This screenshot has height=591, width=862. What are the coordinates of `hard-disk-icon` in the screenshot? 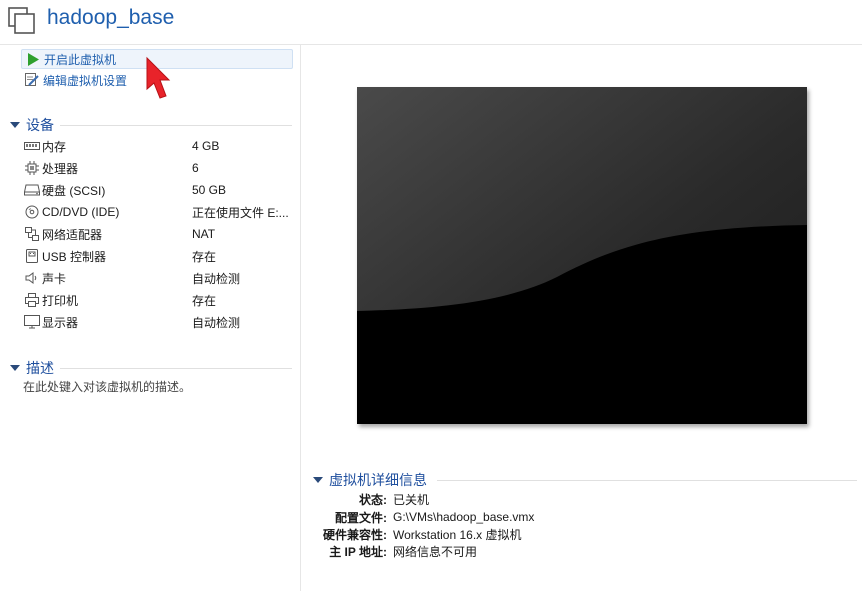 It's located at (32, 190).